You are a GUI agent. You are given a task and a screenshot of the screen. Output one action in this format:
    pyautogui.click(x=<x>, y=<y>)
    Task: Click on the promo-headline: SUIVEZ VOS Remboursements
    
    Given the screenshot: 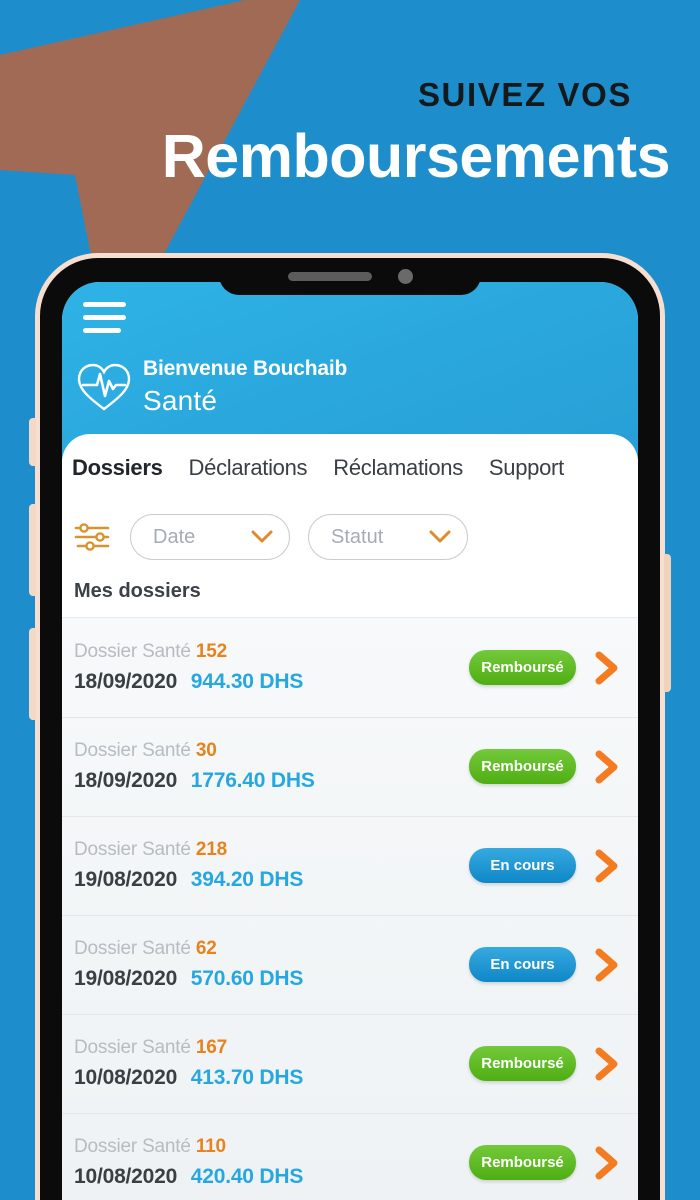 What is the action you would take?
    pyautogui.click(x=352, y=132)
    